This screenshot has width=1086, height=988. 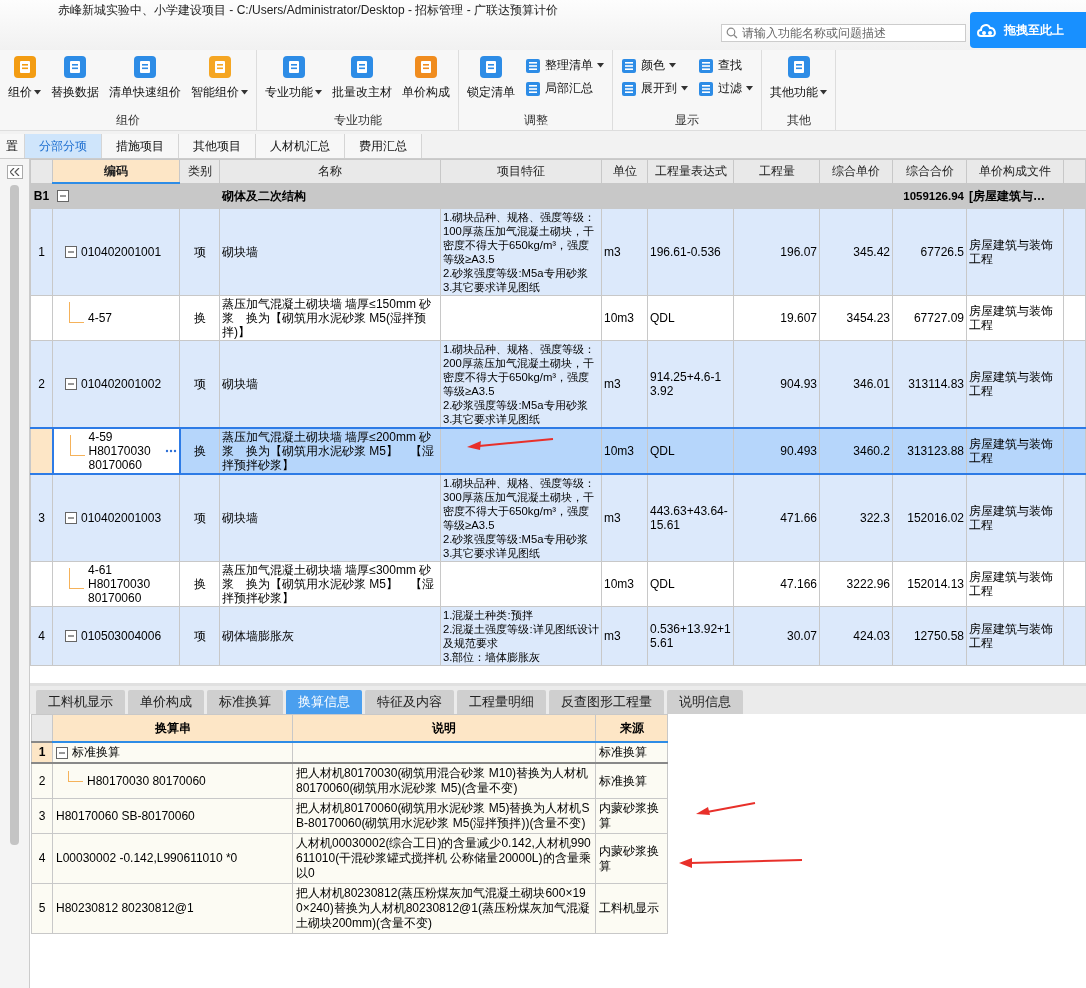 I want to click on column-header: 单位, so click(x=624, y=171).